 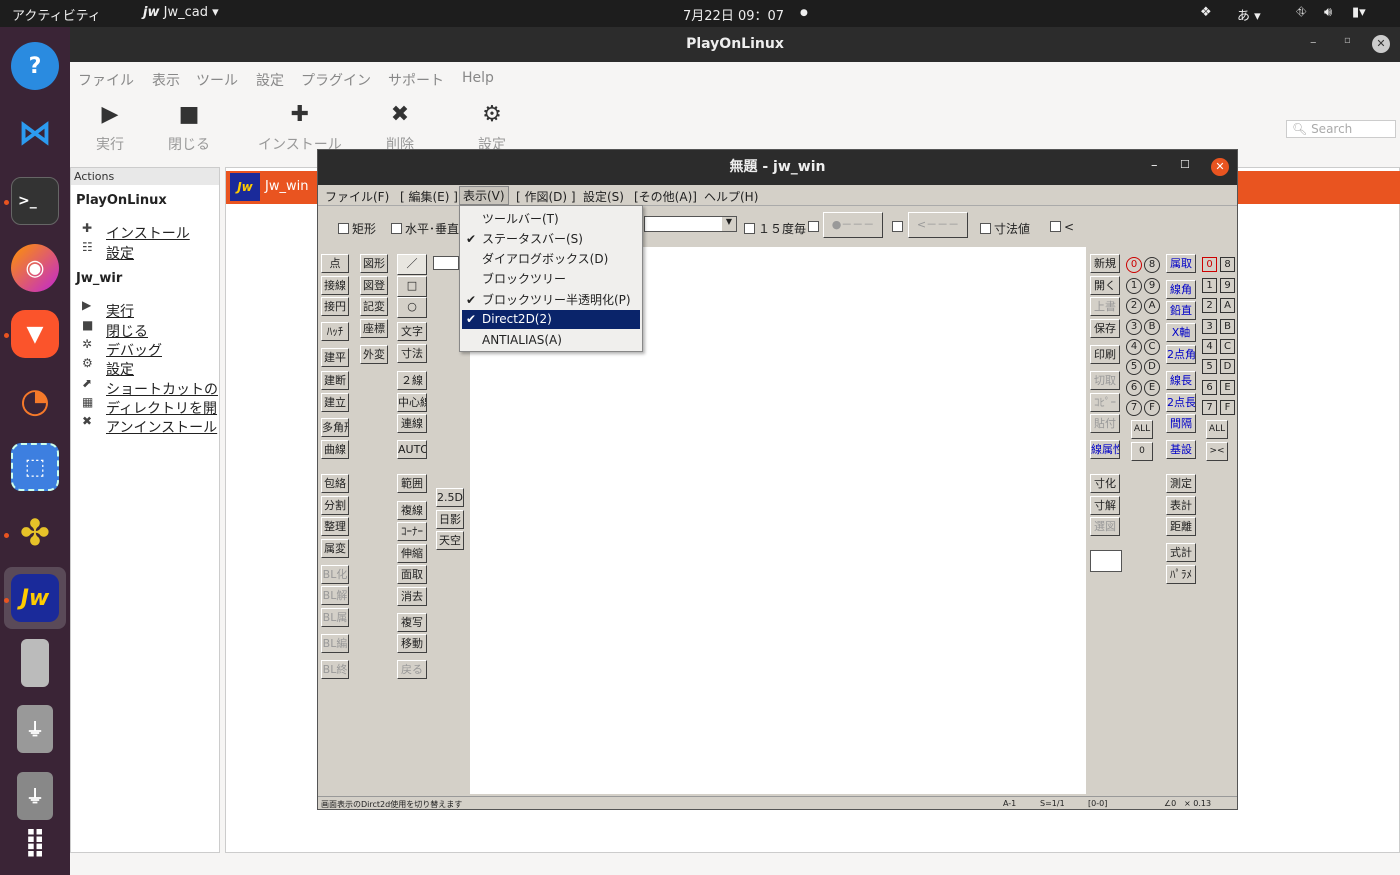 What do you see at coordinates (733, 14) in the screenshot?
I see `clock: 7月22日 09：07` at bounding box center [733, 14].